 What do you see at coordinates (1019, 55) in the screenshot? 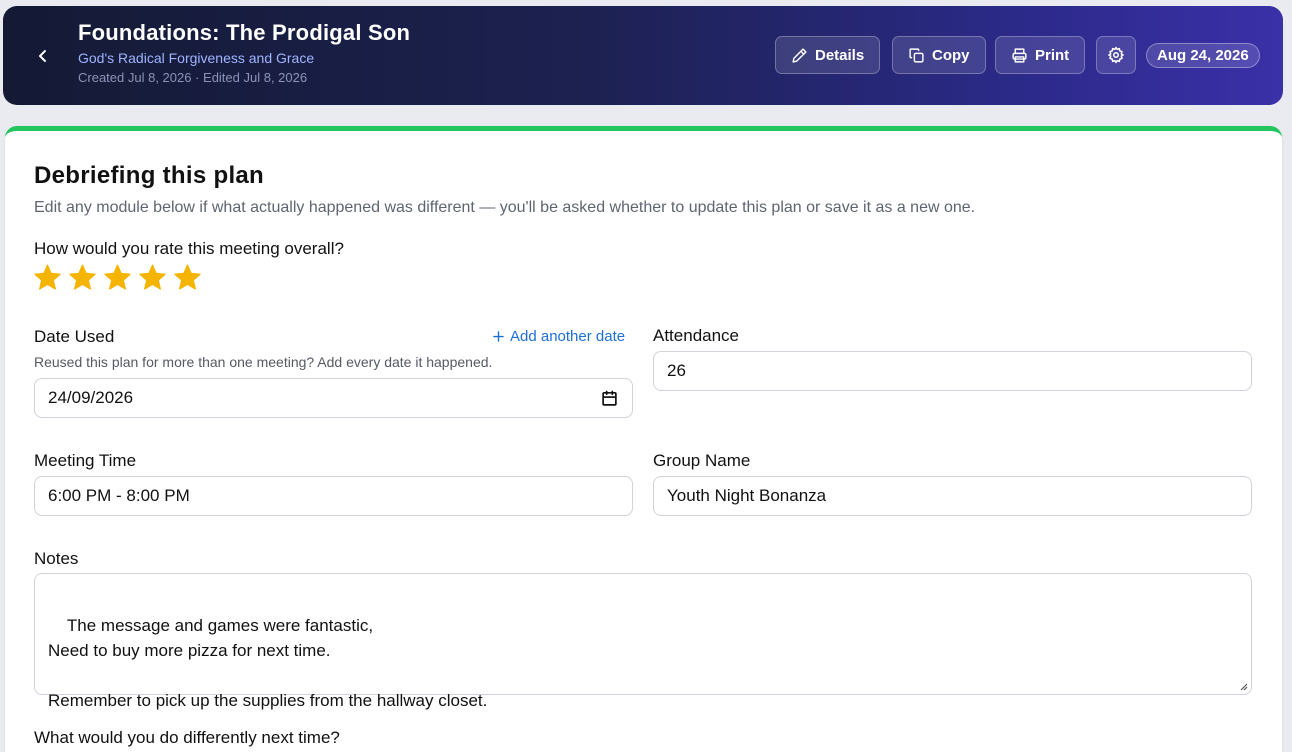
I see `printer-icon` at bounding box center [1019, 55].